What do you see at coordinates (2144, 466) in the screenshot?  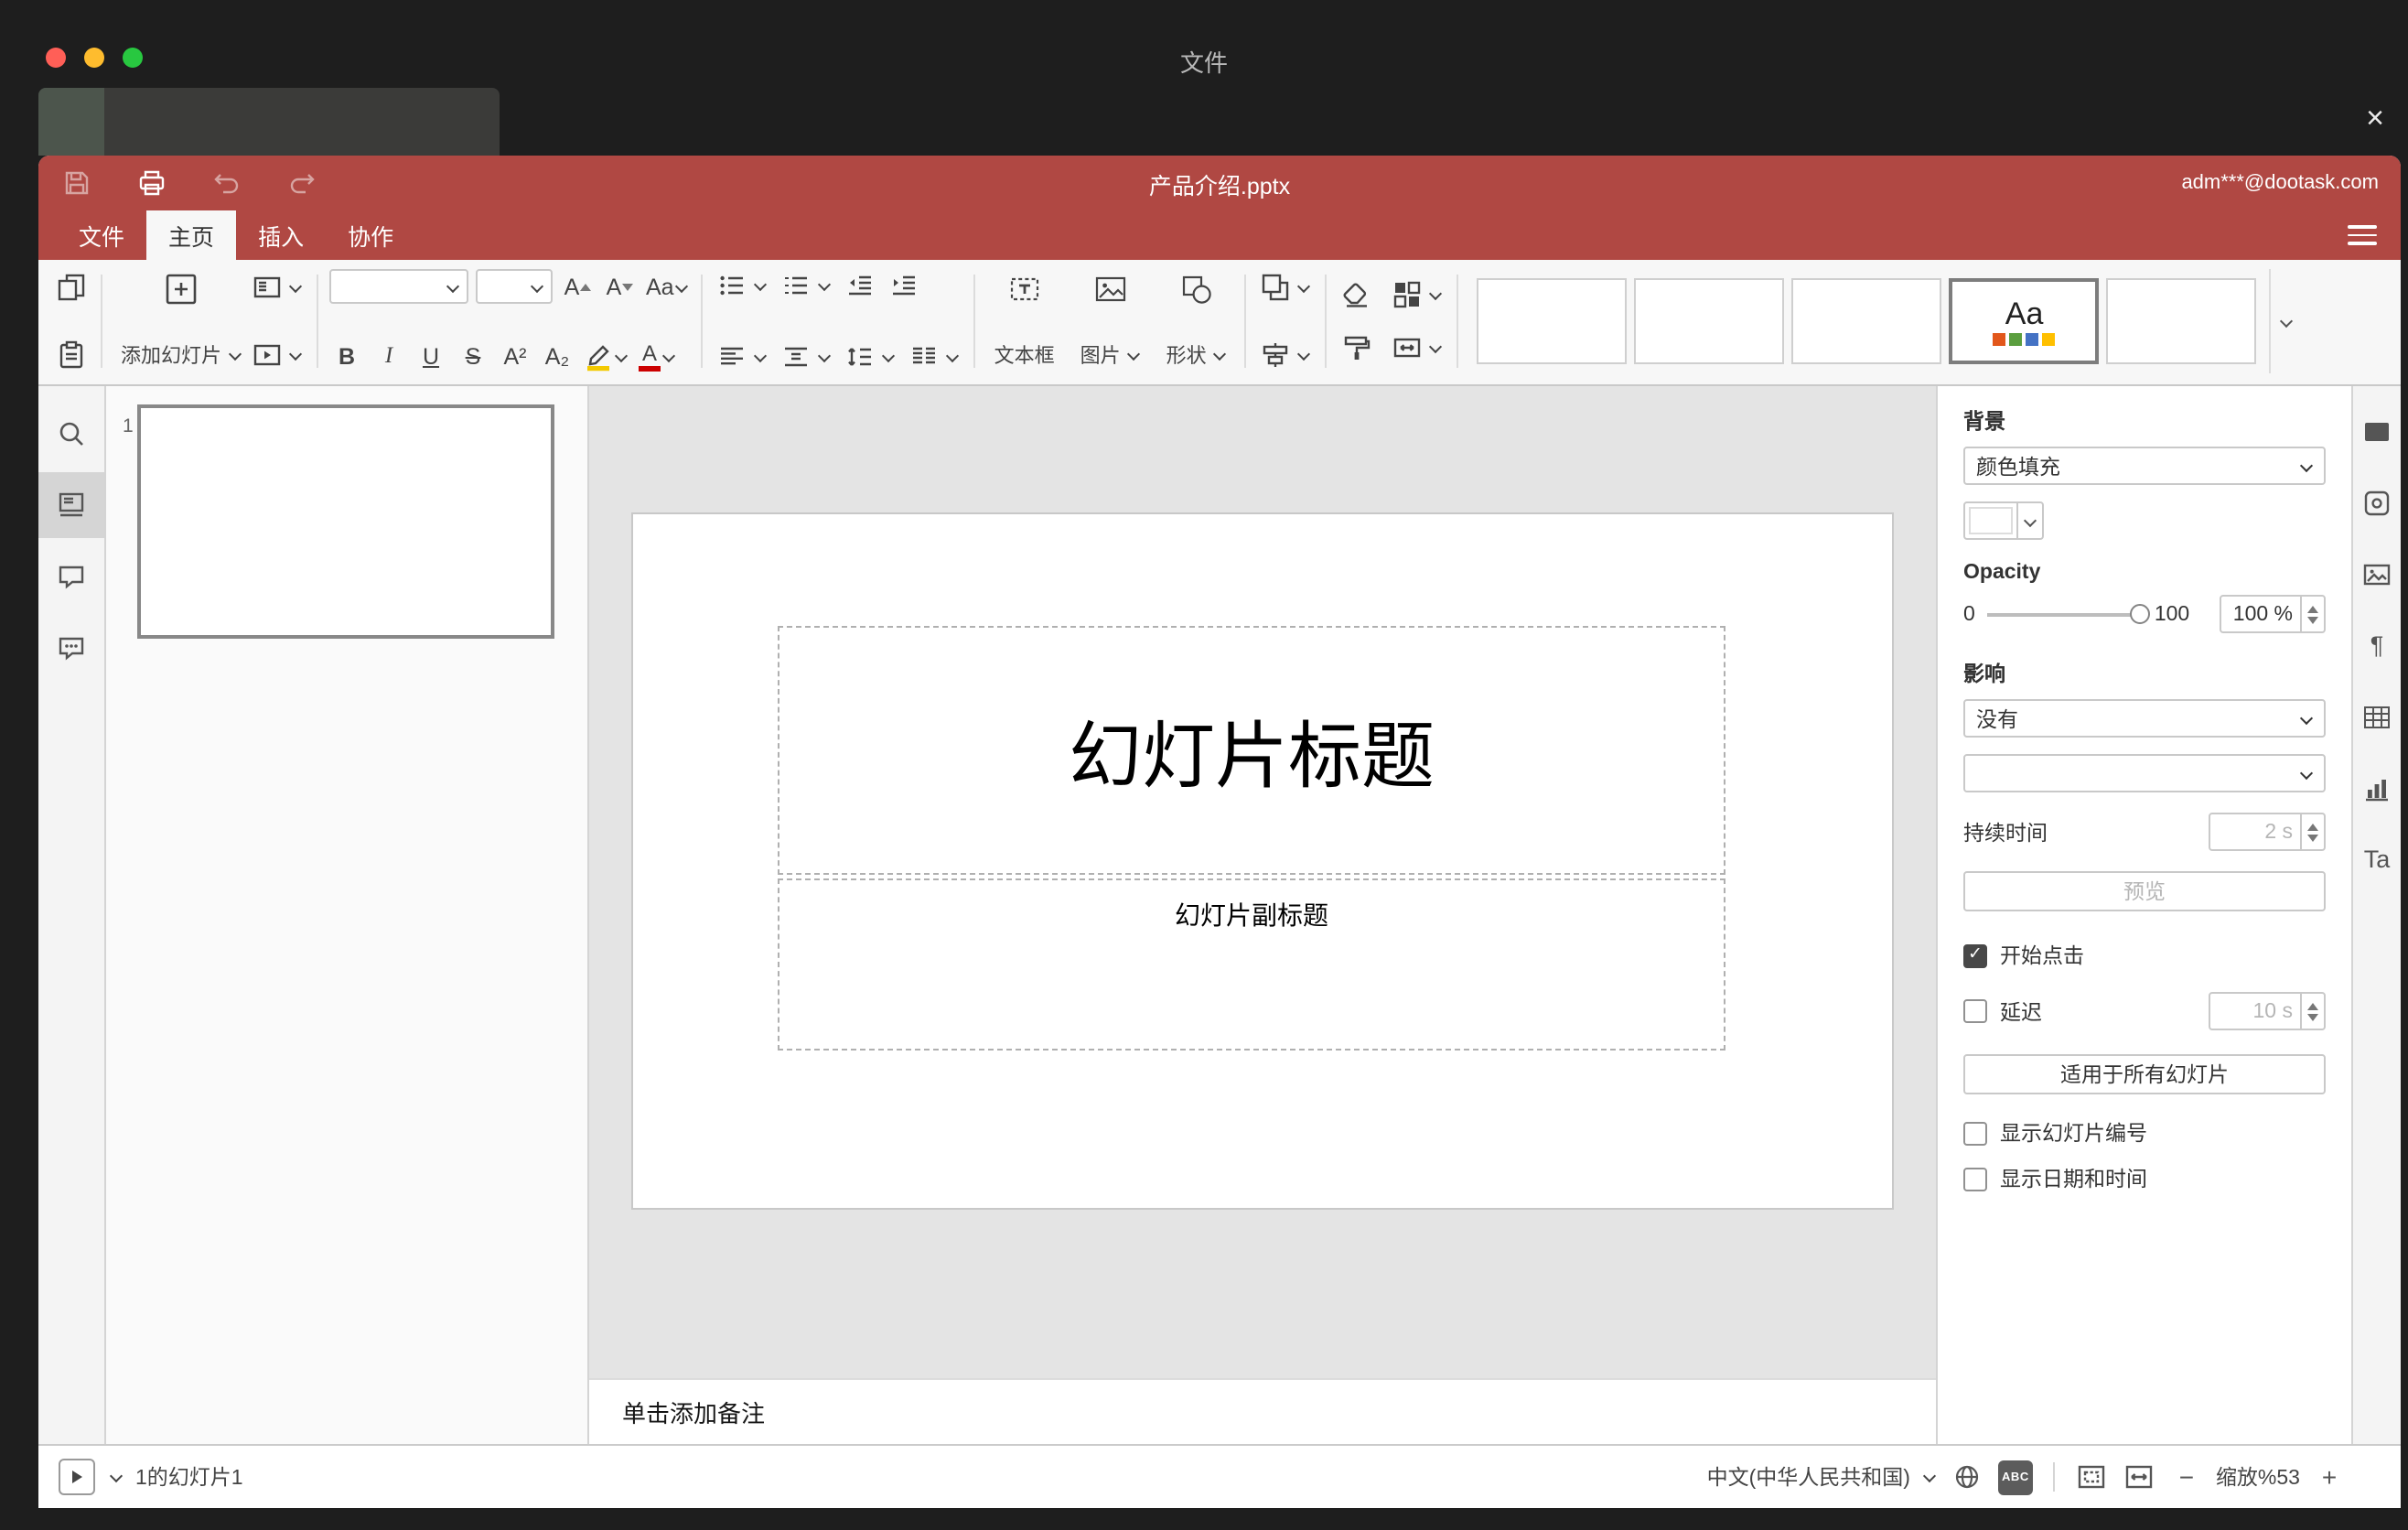 I see `background-fill-select: 颜色填充` at bounding box center [2144, 466].